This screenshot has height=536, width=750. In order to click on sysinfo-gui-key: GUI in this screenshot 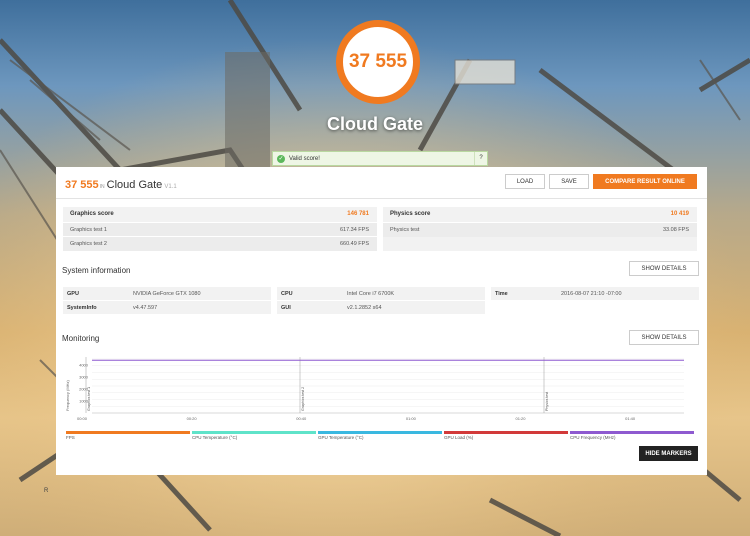, I will do `click(286, 308)`.